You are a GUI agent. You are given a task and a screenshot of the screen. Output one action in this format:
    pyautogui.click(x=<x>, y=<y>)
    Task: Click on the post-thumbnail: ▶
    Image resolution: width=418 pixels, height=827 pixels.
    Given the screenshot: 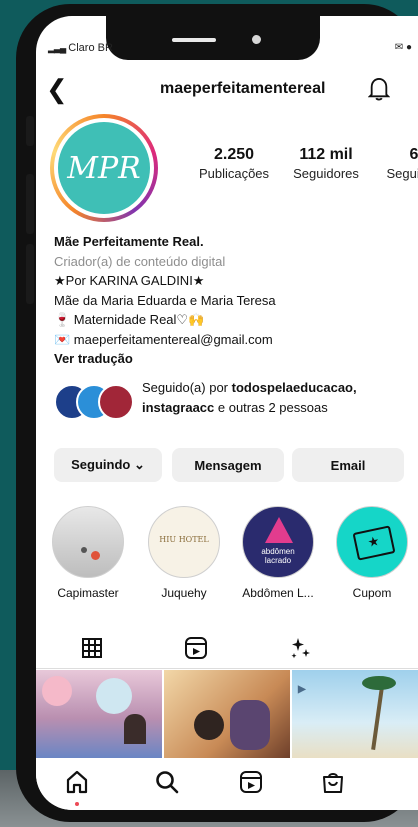 What is the action you would take?
    pyautogui.click(x=355, y=714)
    